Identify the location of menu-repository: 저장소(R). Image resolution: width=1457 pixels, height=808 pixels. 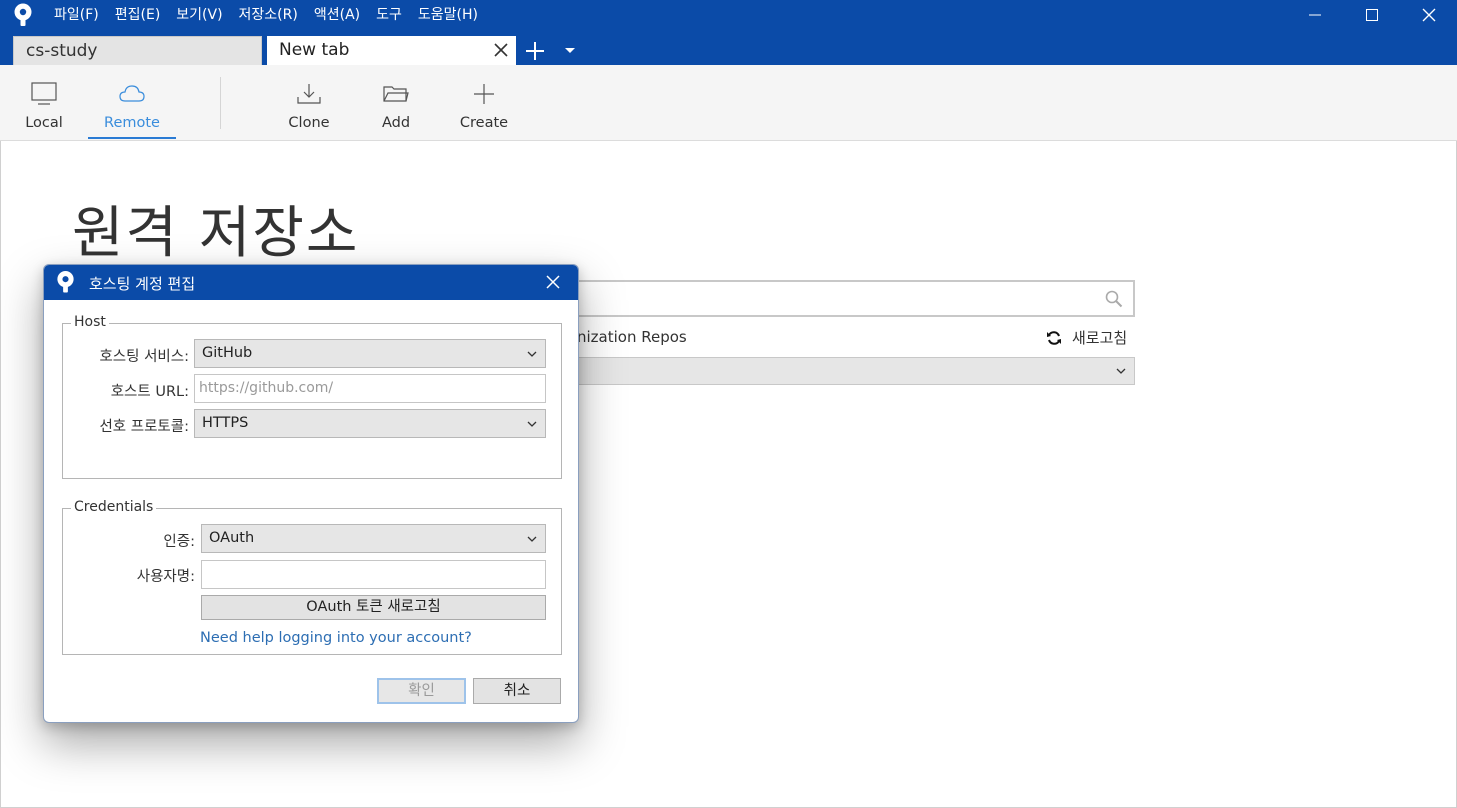
(268, 15).